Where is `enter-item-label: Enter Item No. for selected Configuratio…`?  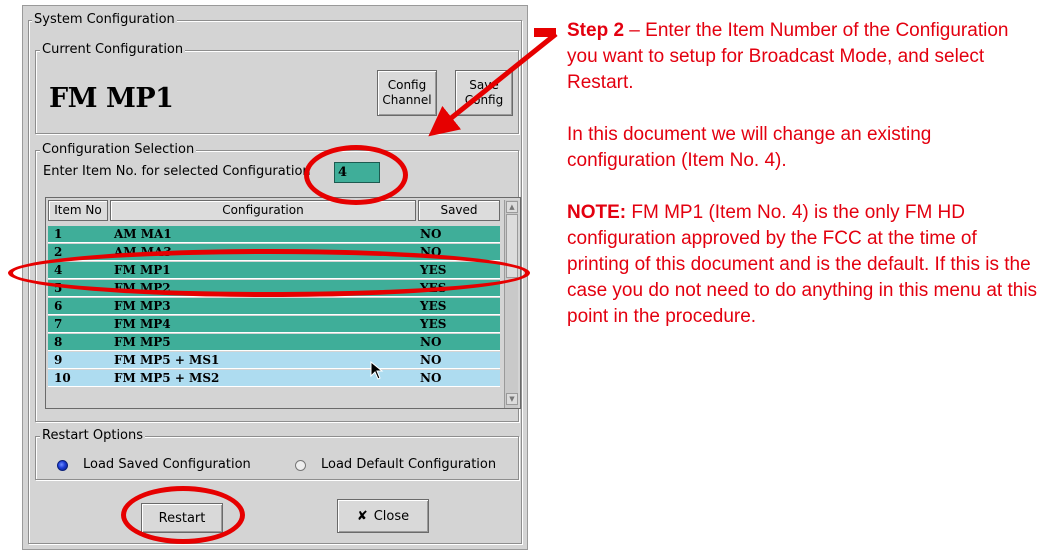
enter-item-label: Enter Item No. for selected Configuratio… is located at coordinates (177, 171).